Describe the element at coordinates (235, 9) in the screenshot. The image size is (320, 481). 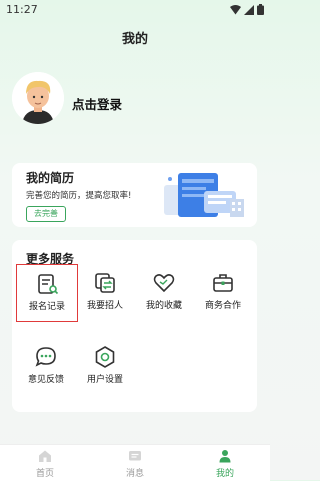
I see `wifi-icon` at that location.